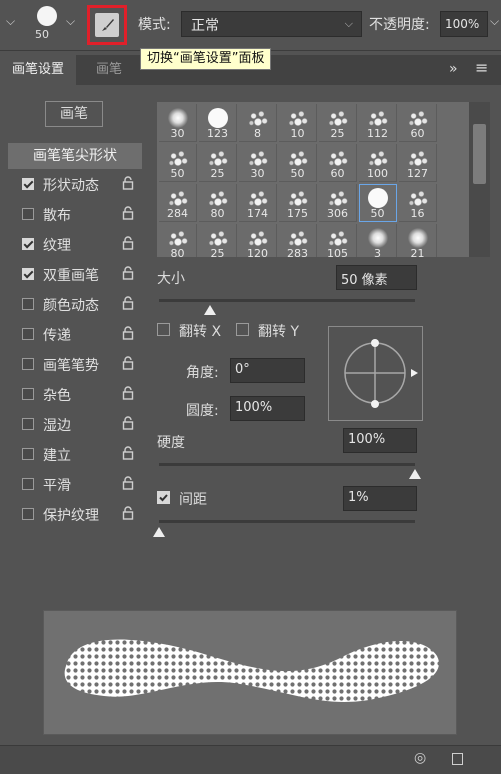 The width and height of the screenshot is (501, 774). Describe the element at coordinates (77, 425) in the screenshot. I see `brush-option-item: 湿边` at that location.